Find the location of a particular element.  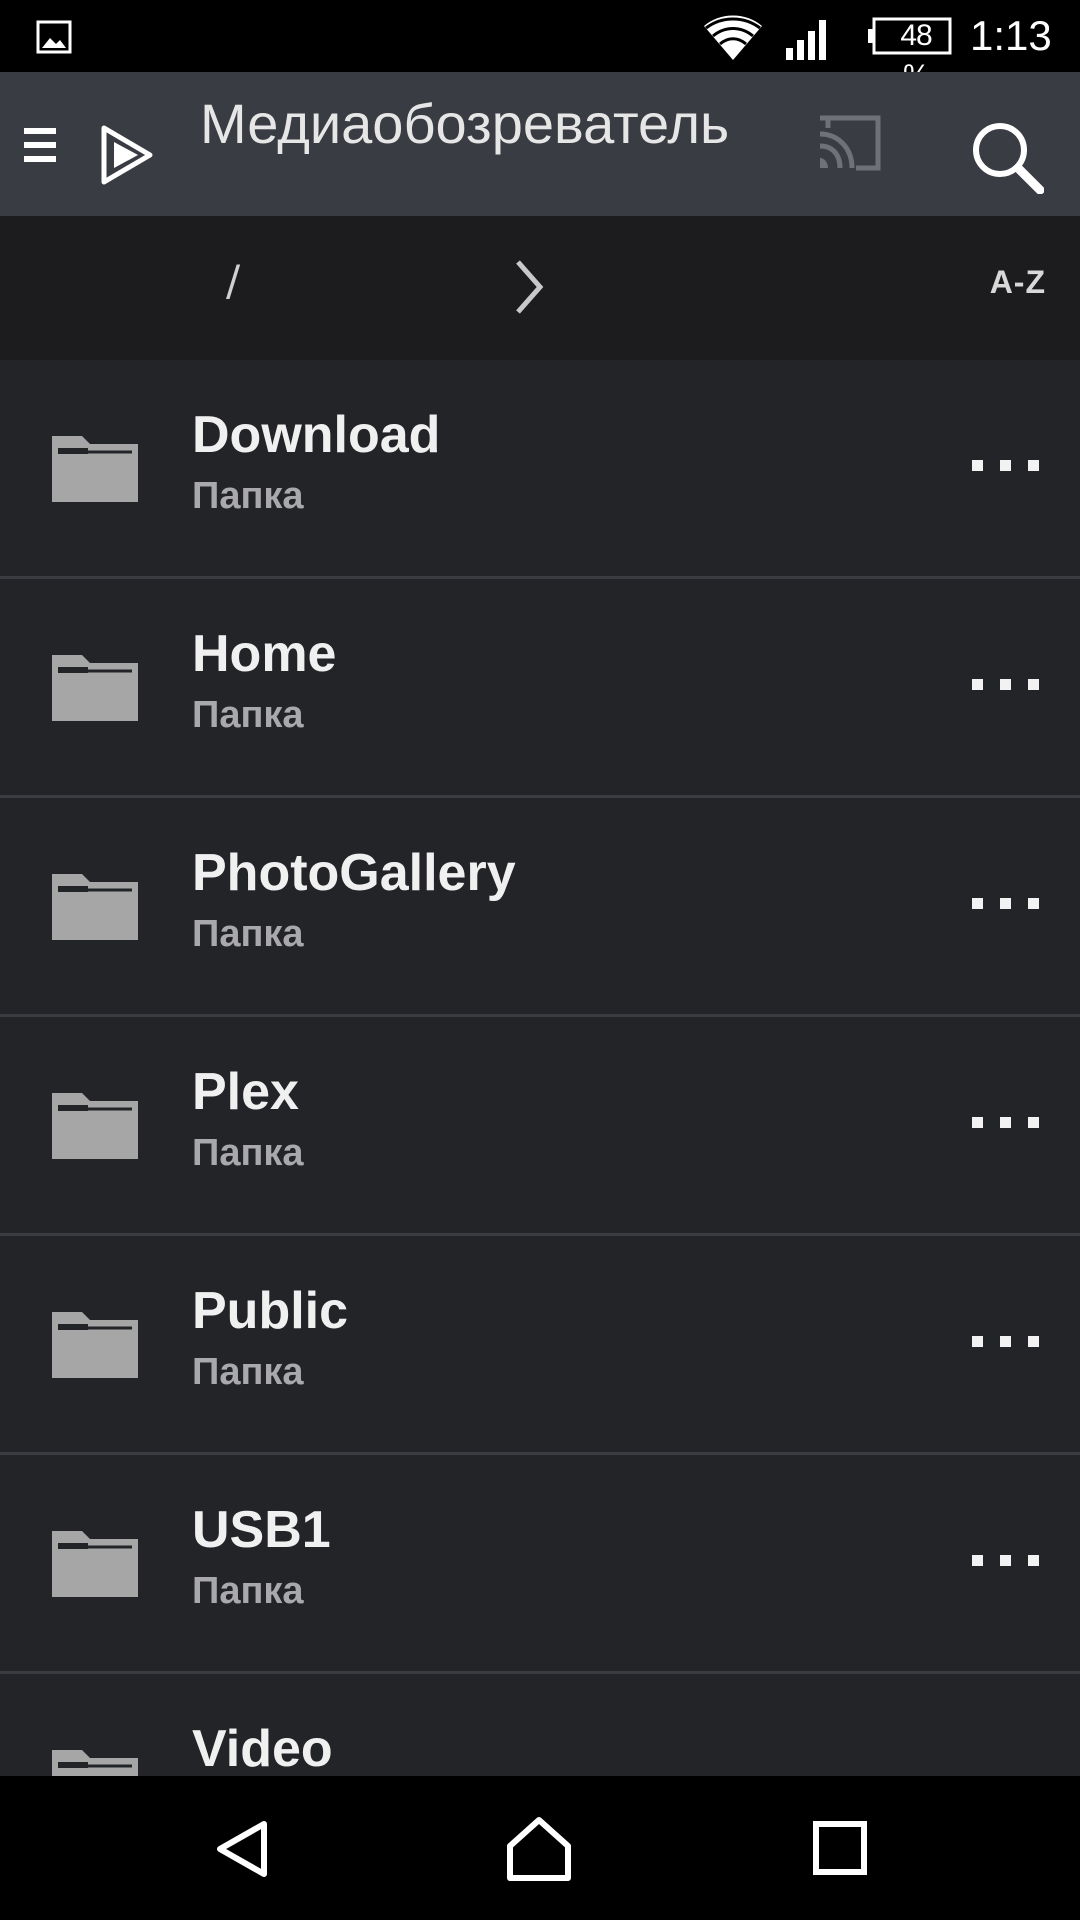

list-item: Public Папка is located at coordinates (540, 1345).